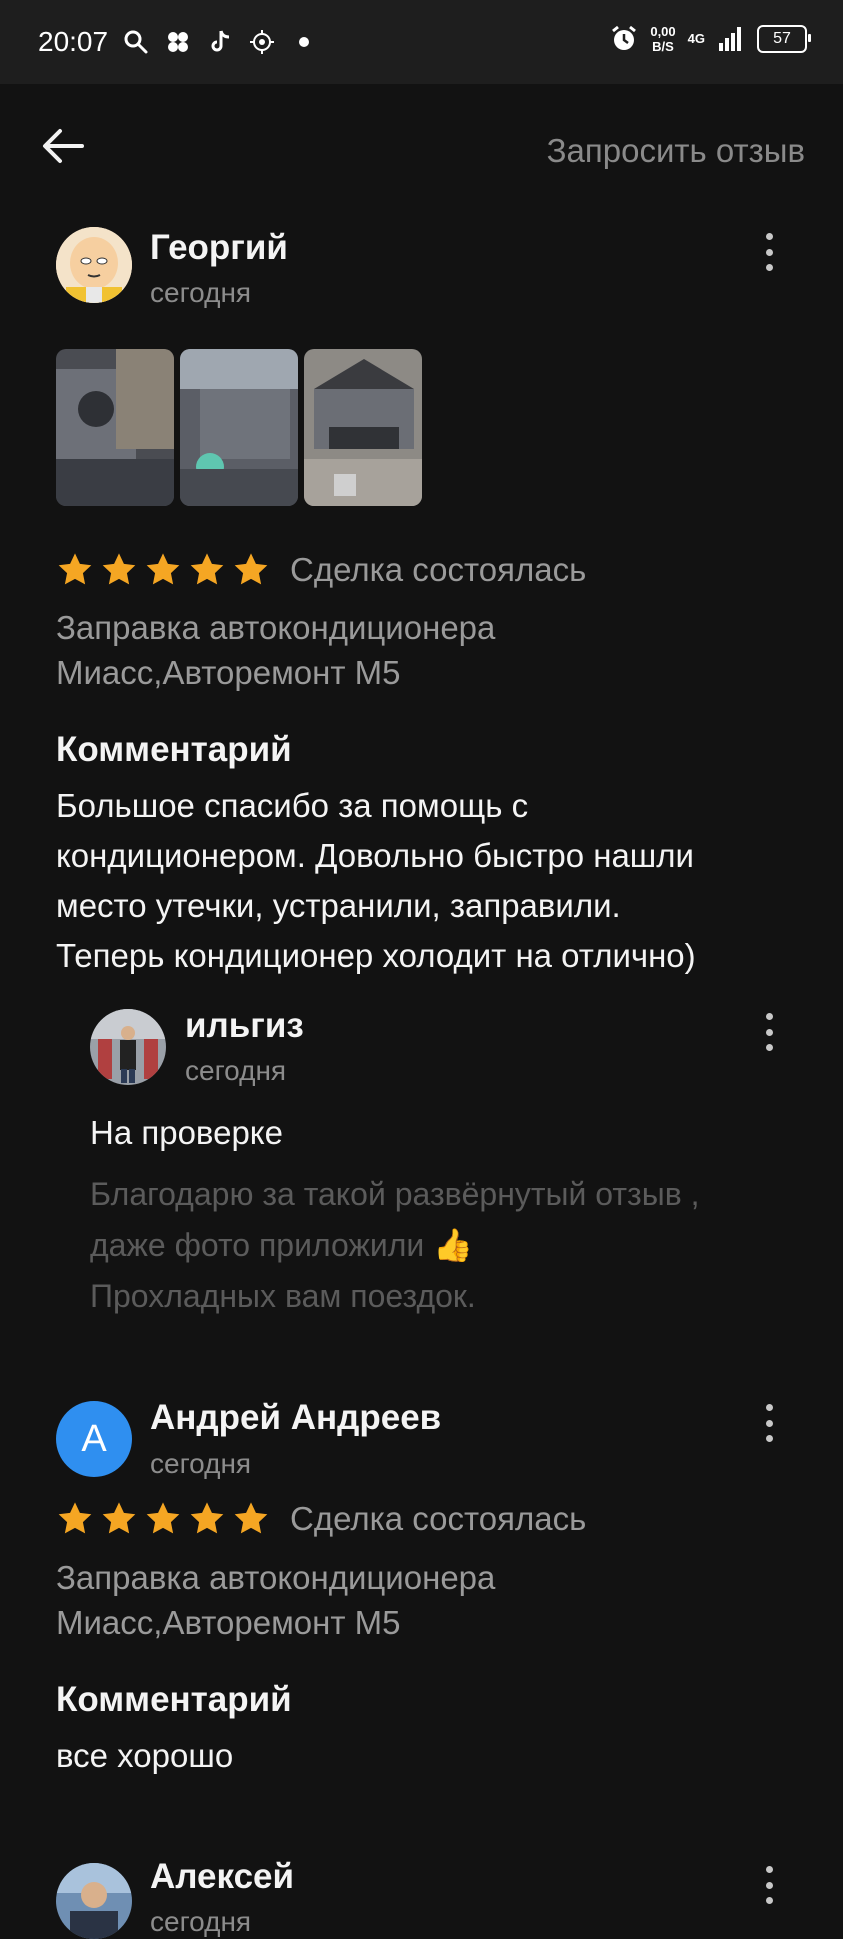 This screenshot has height=1939, width=843. Describe the element at coordinates (283, 1296) in the screenshot. I see `reply-line: Прохладных вам поездок.` at that location.